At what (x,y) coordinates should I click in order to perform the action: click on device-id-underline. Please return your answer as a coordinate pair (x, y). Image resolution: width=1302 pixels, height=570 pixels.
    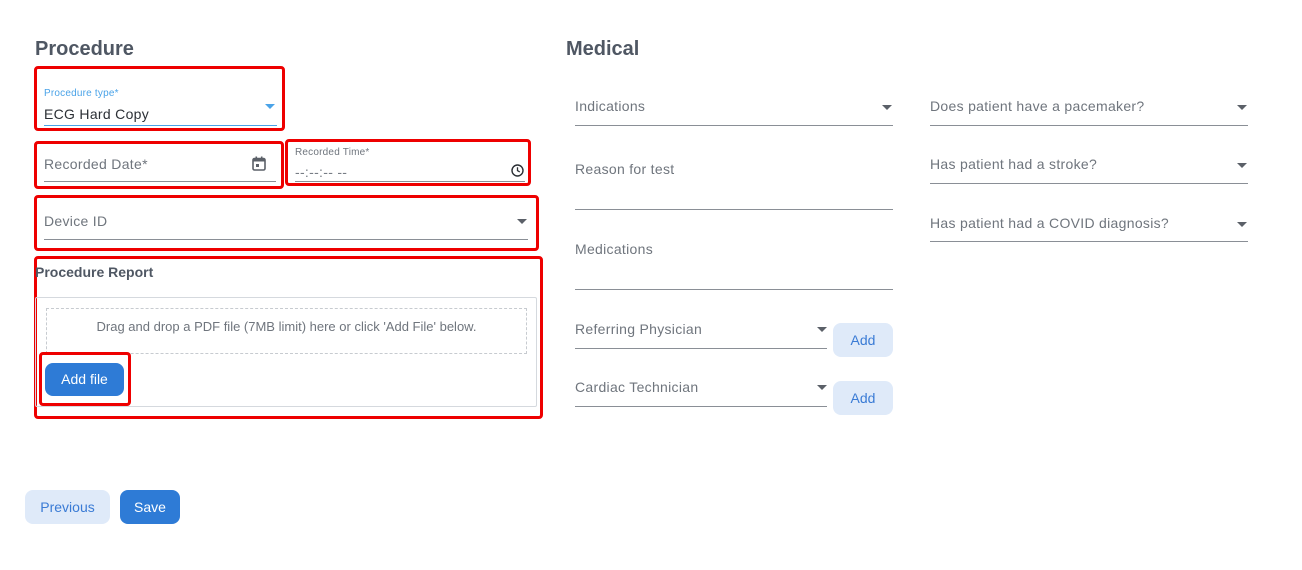
    Looking at the image, I should click on (286, 239).